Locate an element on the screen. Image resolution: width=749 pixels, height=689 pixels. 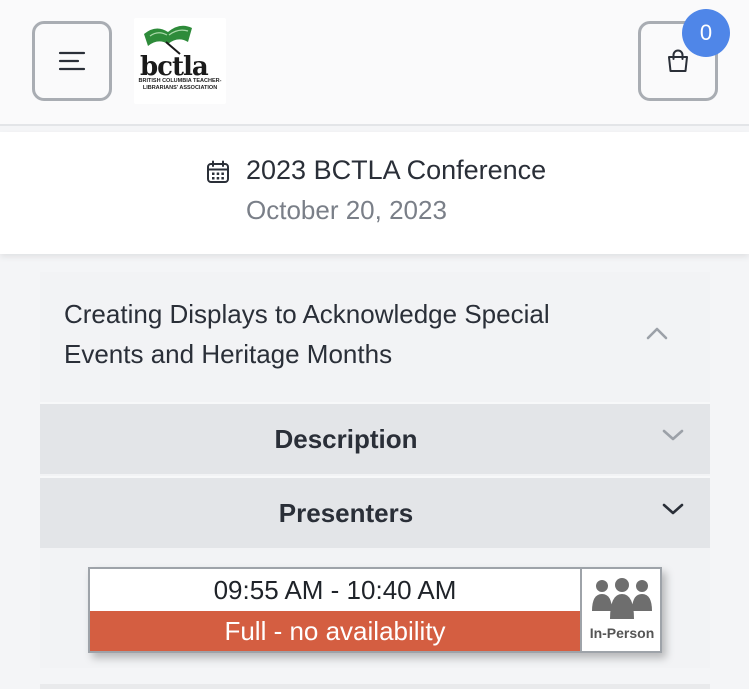
chevron-up-icon is located at coordinates (657, 333).